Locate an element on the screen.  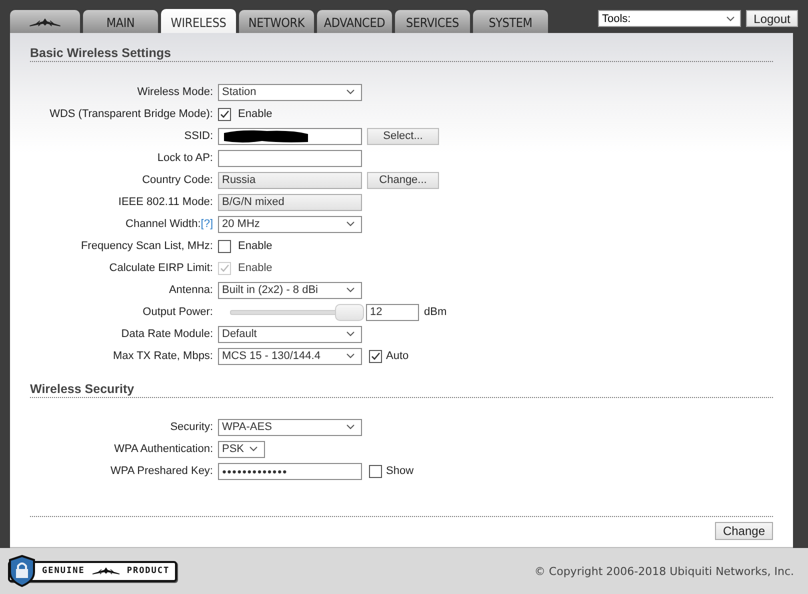
nav-tab: SERVICES is located at coordinates (432, 21).